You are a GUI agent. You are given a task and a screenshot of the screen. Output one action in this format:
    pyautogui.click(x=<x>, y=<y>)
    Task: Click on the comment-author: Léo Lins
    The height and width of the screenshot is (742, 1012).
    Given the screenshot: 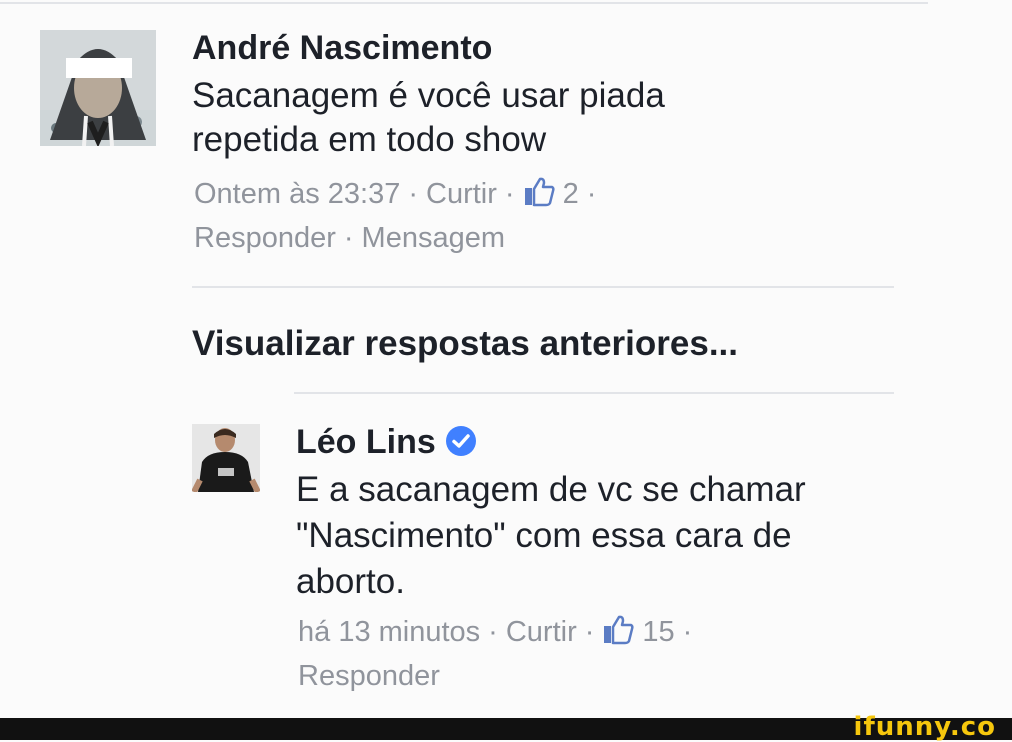 What is the action you would take?
    pyautogui.click(x=366, y=442)
    